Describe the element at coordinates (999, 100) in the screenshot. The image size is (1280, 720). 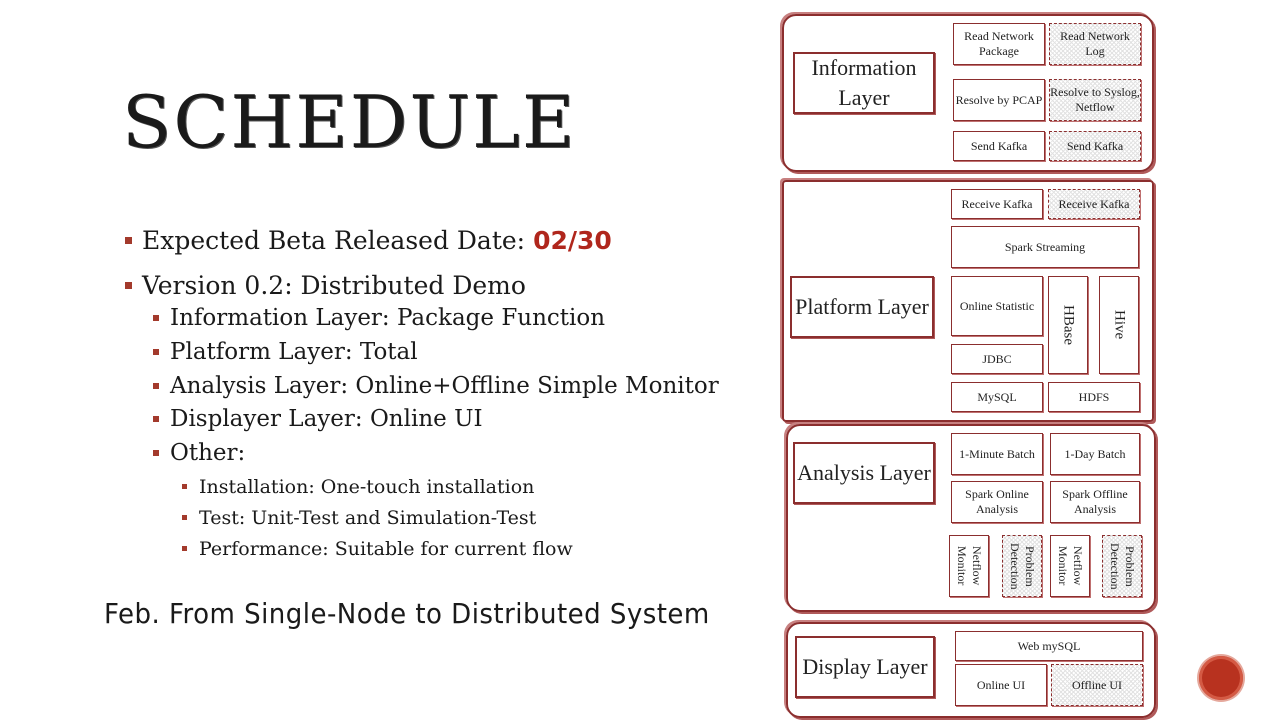
I see `resolve-pcap-box: Resolve by PCAP` at that location.